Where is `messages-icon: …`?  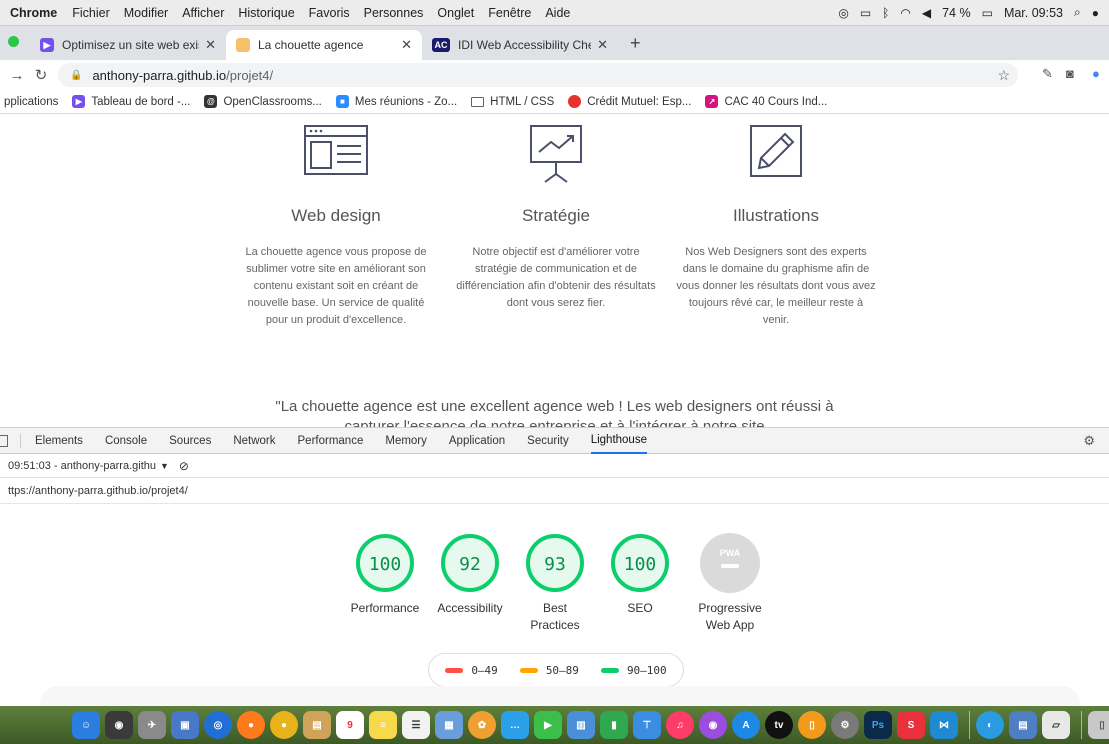 messages-icon: … is located at coordinates (515, 725).